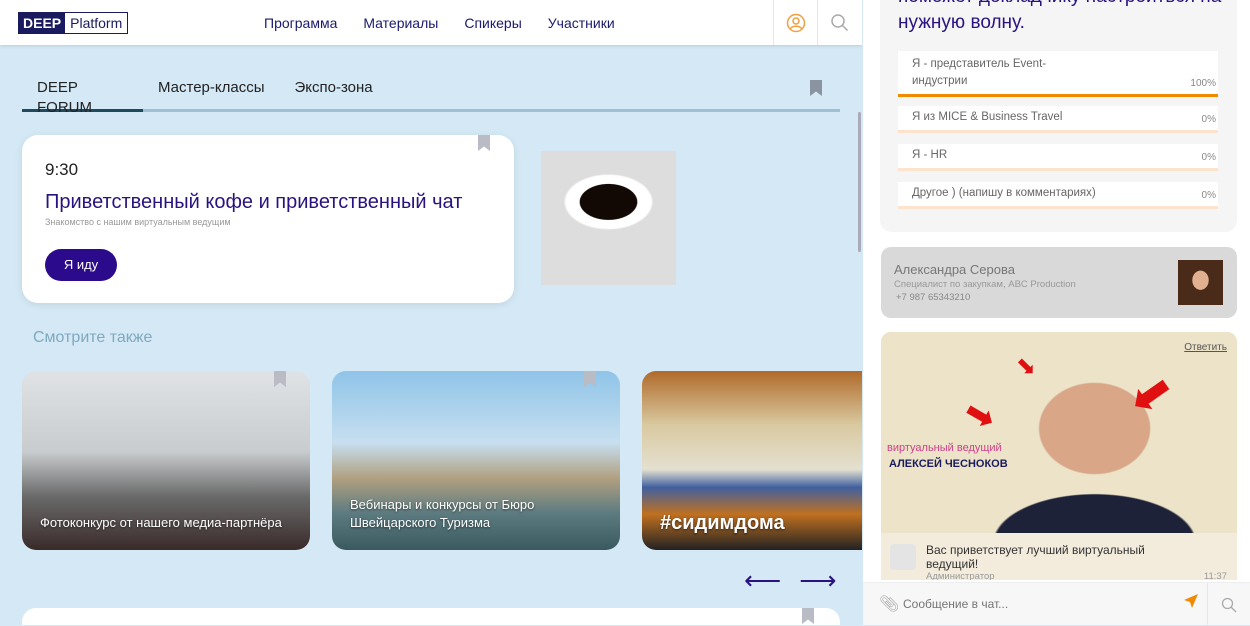  I want to click on tab-master-classes: Мастер-классы, so click(211, 95).